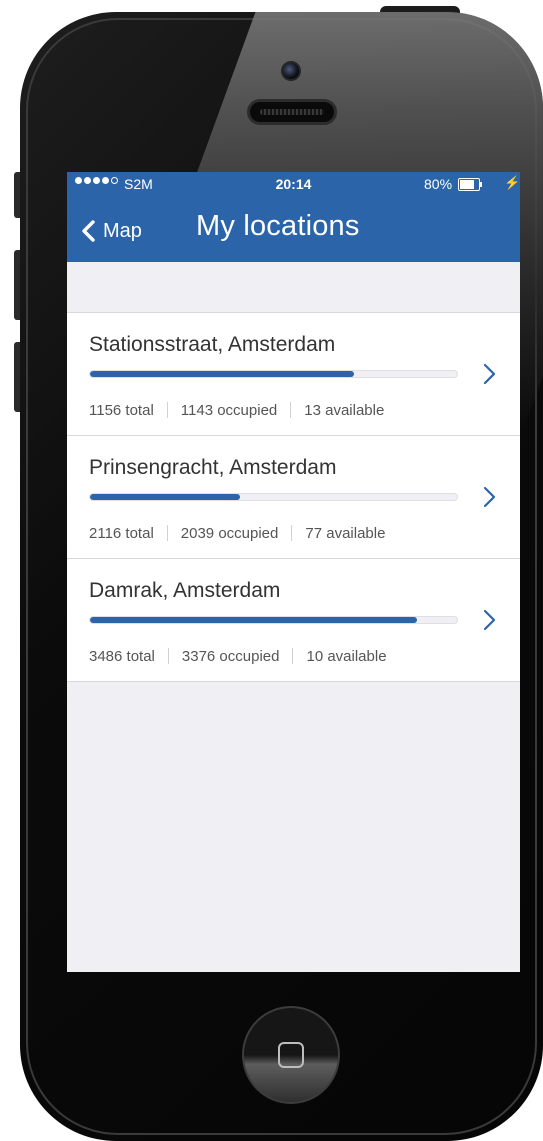 This screenshot has width=543, height=1141. What do you see at coordinates (121, 533) in the screenshot?
I see `total-count: 2116 total` at bounding box center [121, 533].